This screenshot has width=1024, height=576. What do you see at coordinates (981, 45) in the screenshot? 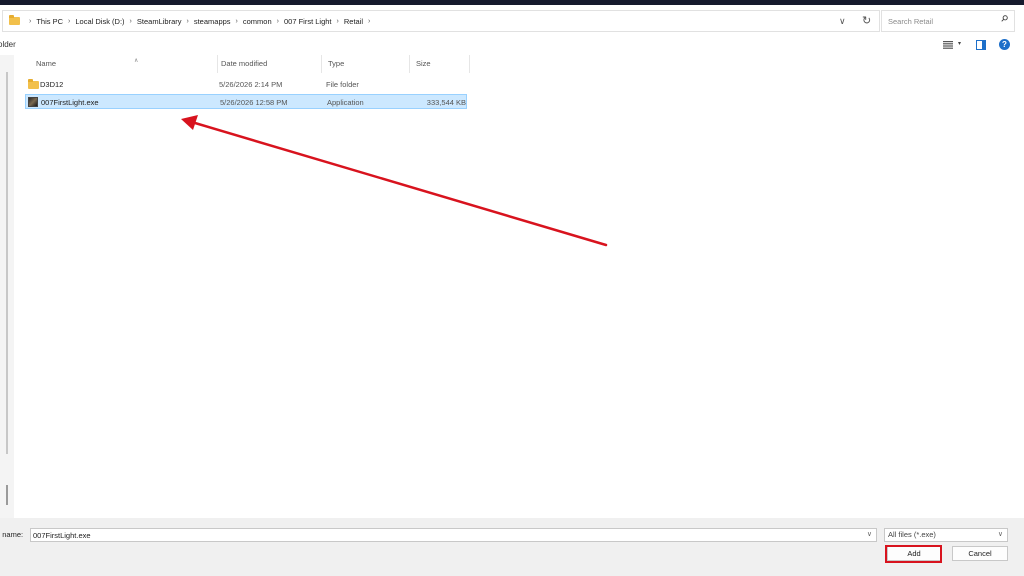
I see `preview-pane-icon` at bounding box center [981, 45].